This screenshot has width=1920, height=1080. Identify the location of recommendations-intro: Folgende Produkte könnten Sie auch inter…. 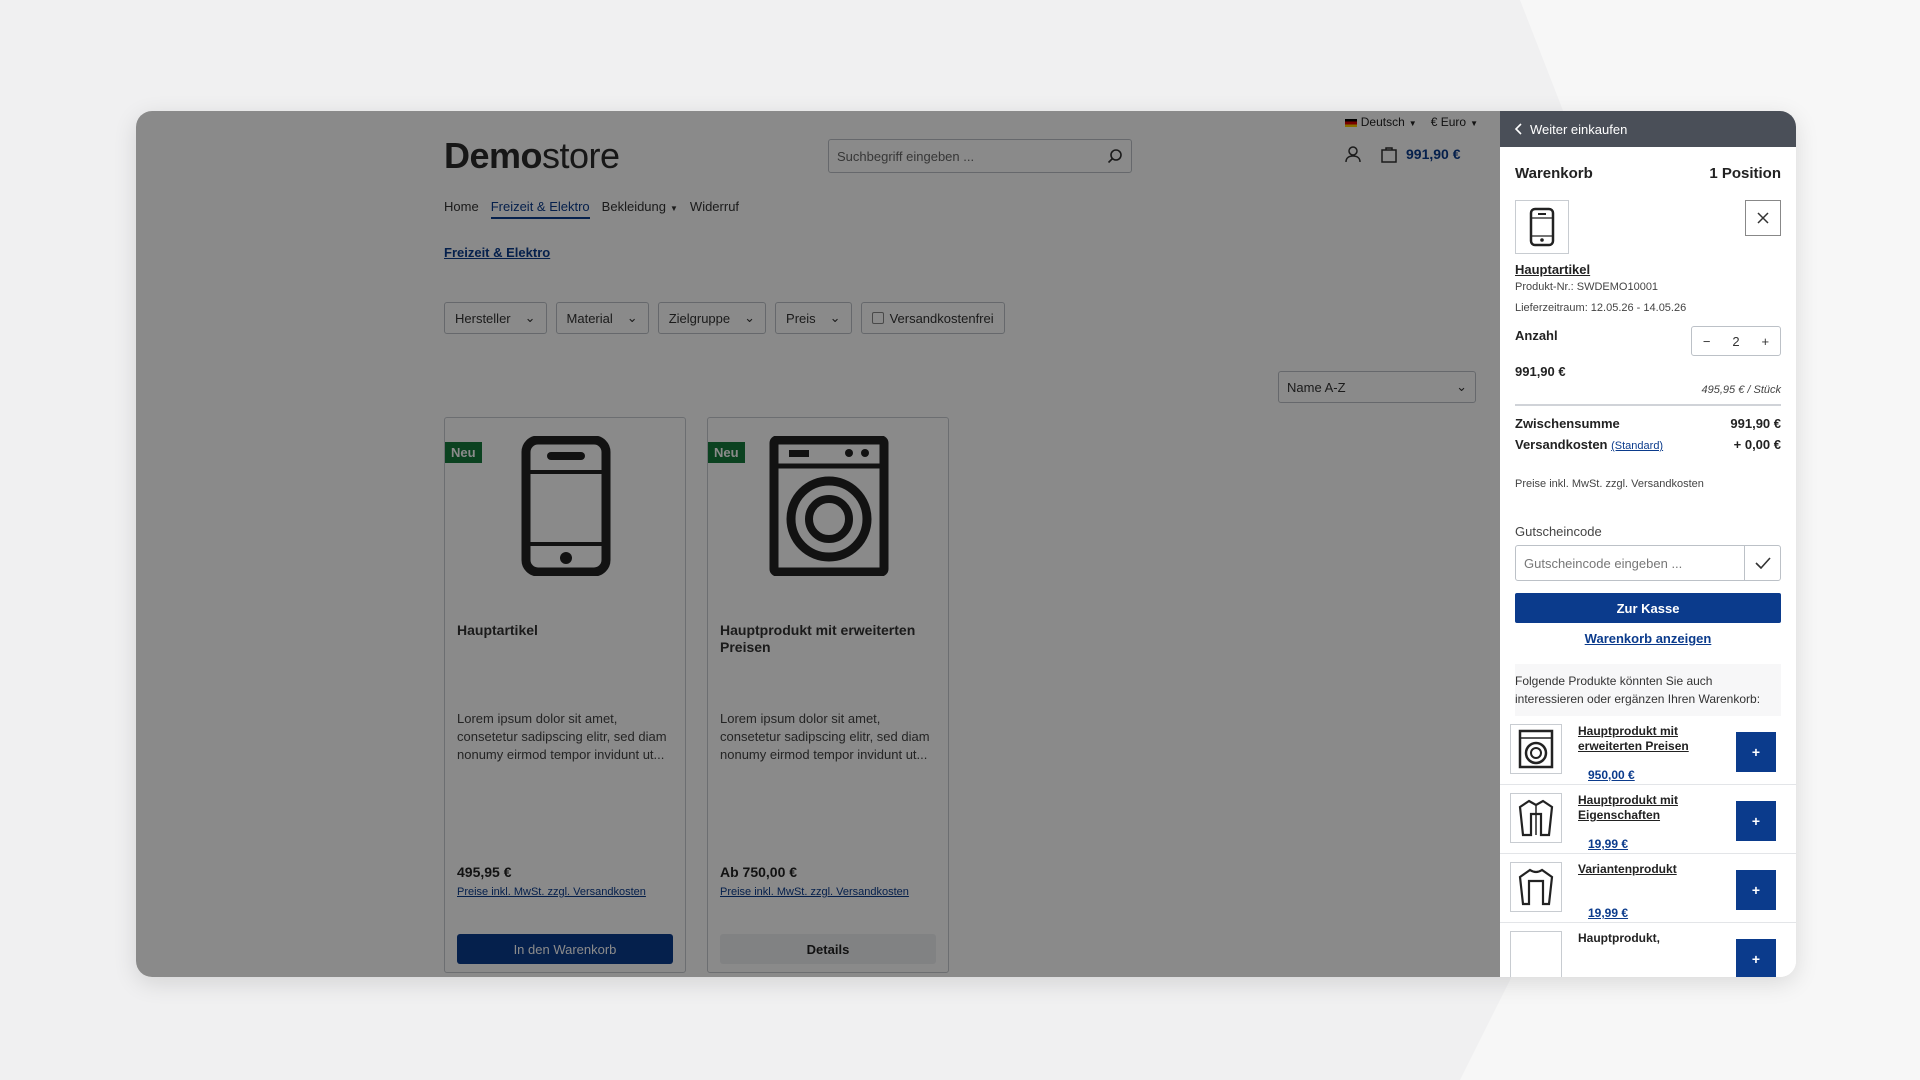
(1638, 690).